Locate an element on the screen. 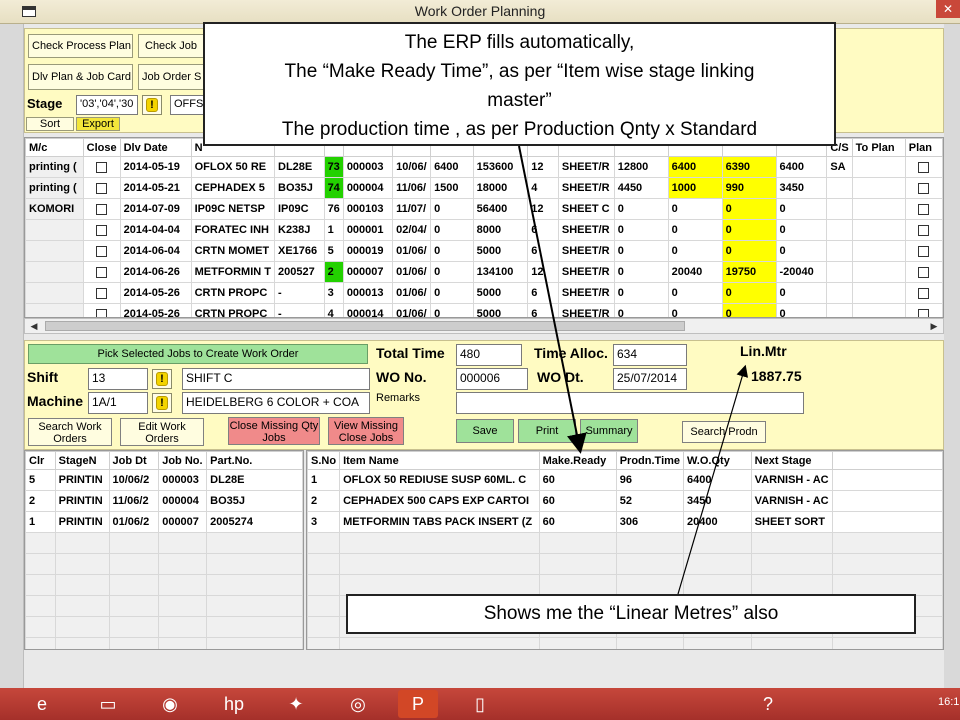 Image resolution: width=960 pixels, height=720 pixels. wo-date-field: 25/07/2014 is located at coordinates (650, 379).